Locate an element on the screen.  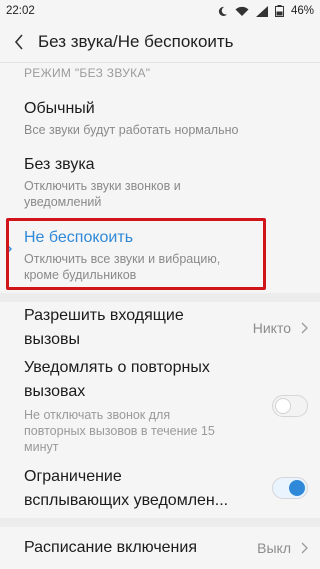
setting-title-line: Разрешить входящие is located at coordinates (104, 315).